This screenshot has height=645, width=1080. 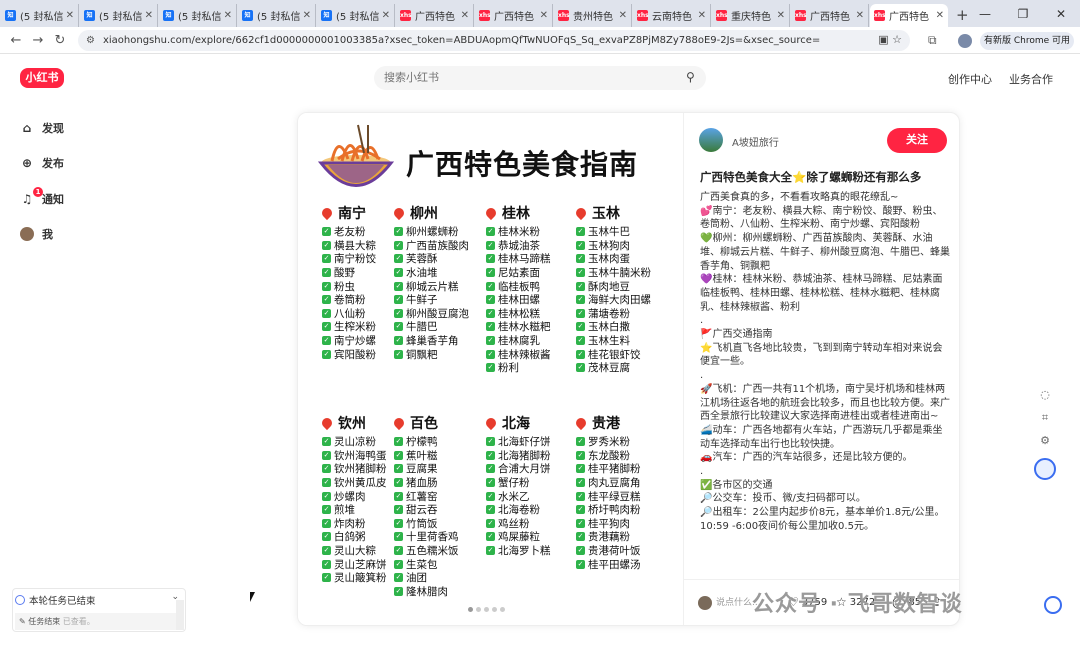 I want to click on task-header: 本轮任务已结束, so click(x=55, y=600).